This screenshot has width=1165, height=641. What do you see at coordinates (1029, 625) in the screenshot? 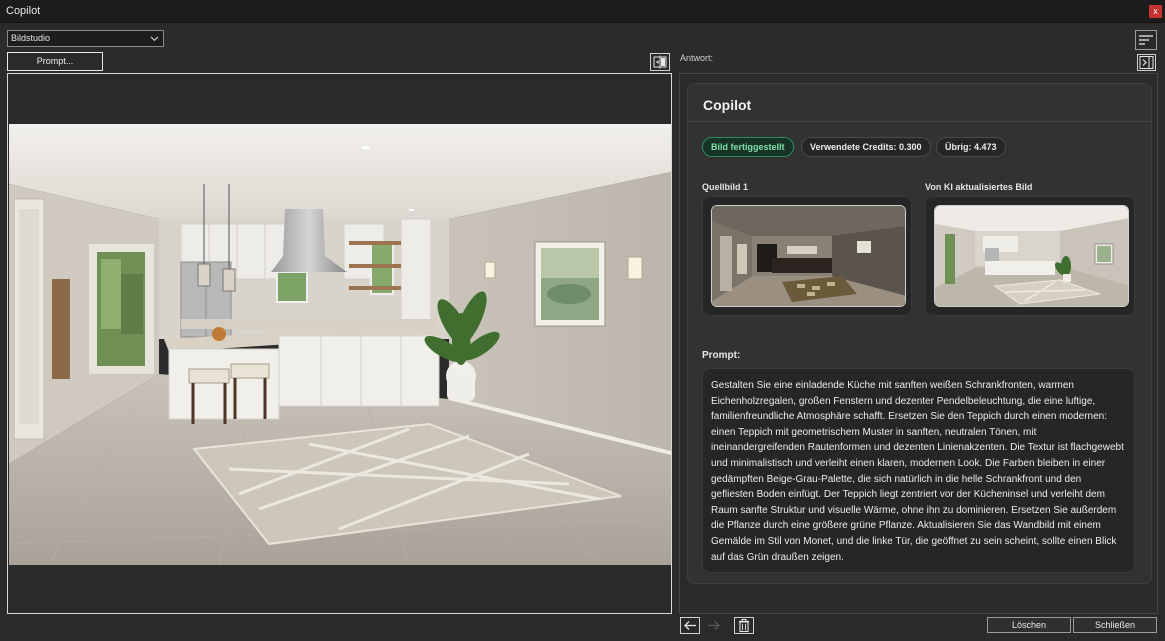
I see `delete-button: Löschen` at bounding box center [1029, 625].